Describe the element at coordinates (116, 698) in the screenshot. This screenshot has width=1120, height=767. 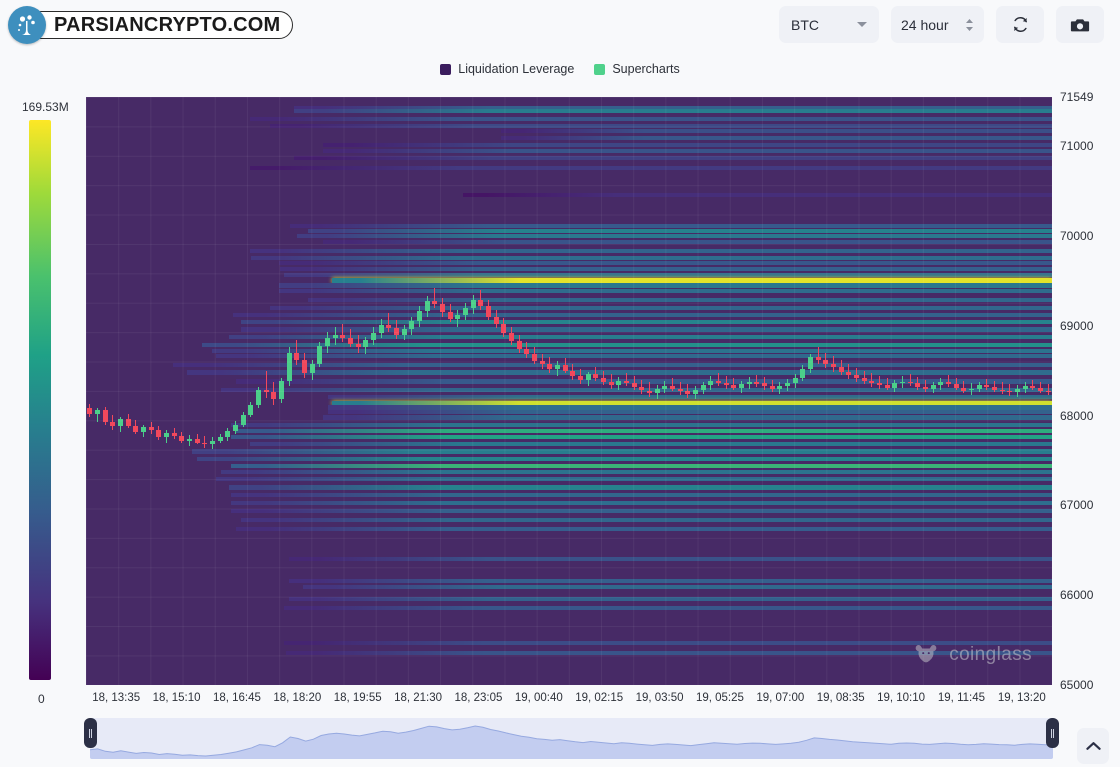
I see `x-axis-tick: 18, 13:35` at that location.